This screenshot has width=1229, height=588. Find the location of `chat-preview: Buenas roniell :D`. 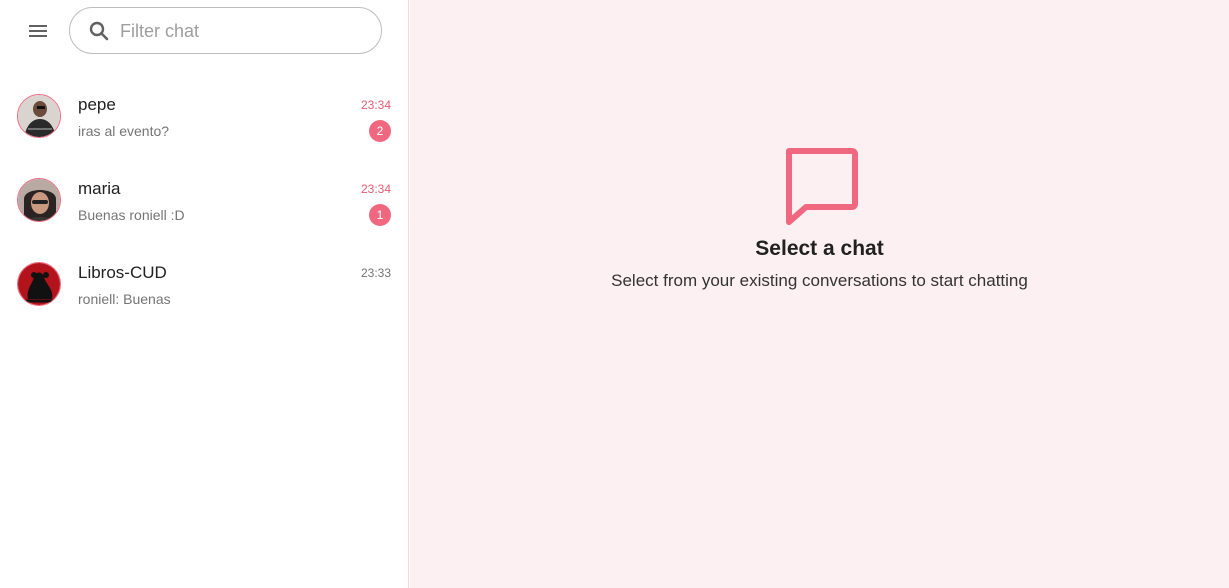

chat-preview: Buenas roniell :D is located at coordinates (131, 215).